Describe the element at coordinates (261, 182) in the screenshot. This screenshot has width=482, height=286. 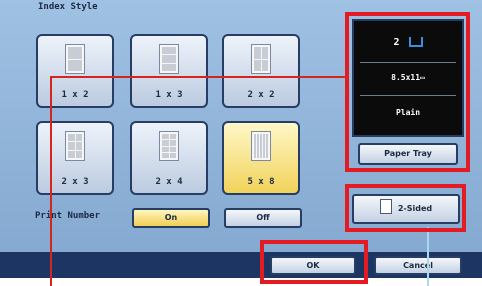
I see `index-style-label: 5 x 8` at that location.